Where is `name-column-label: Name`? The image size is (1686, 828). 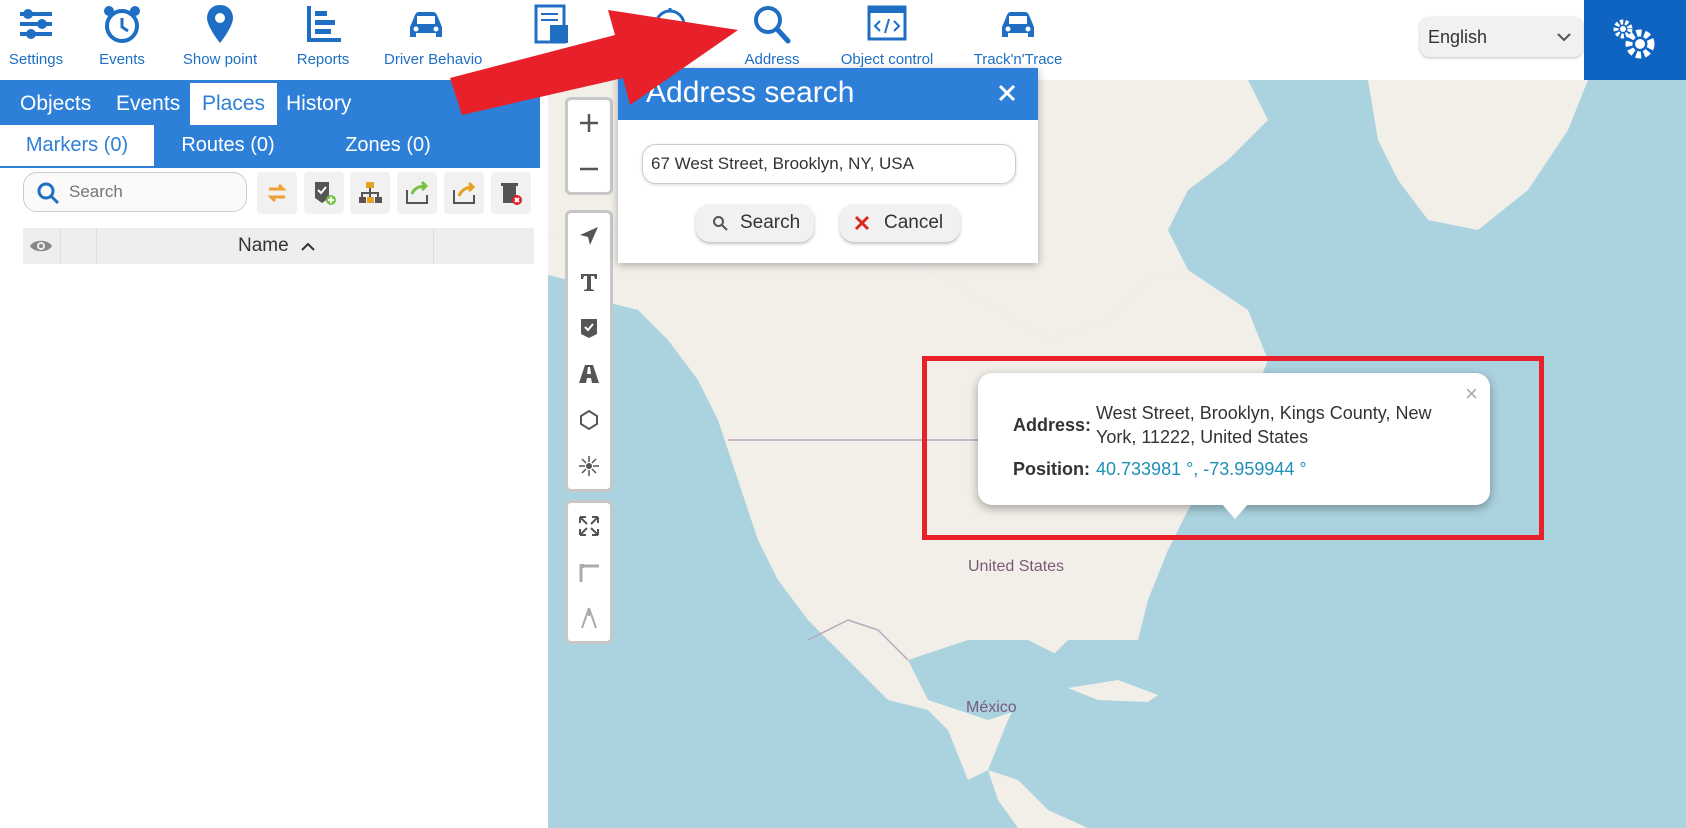 name-column-label: Name is located at coordinates (263, 245).